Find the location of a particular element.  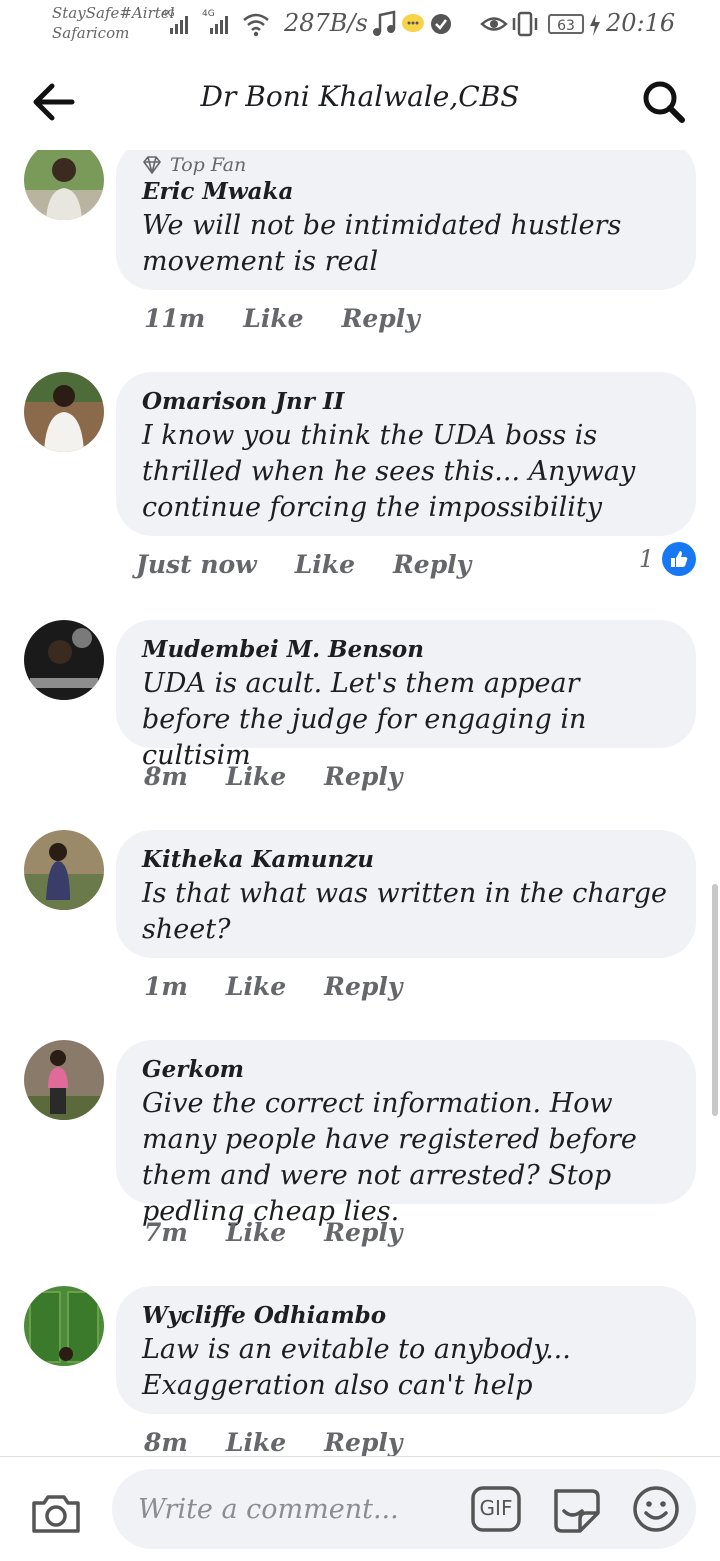

emoji-button is located at coordinates (656, 1509).